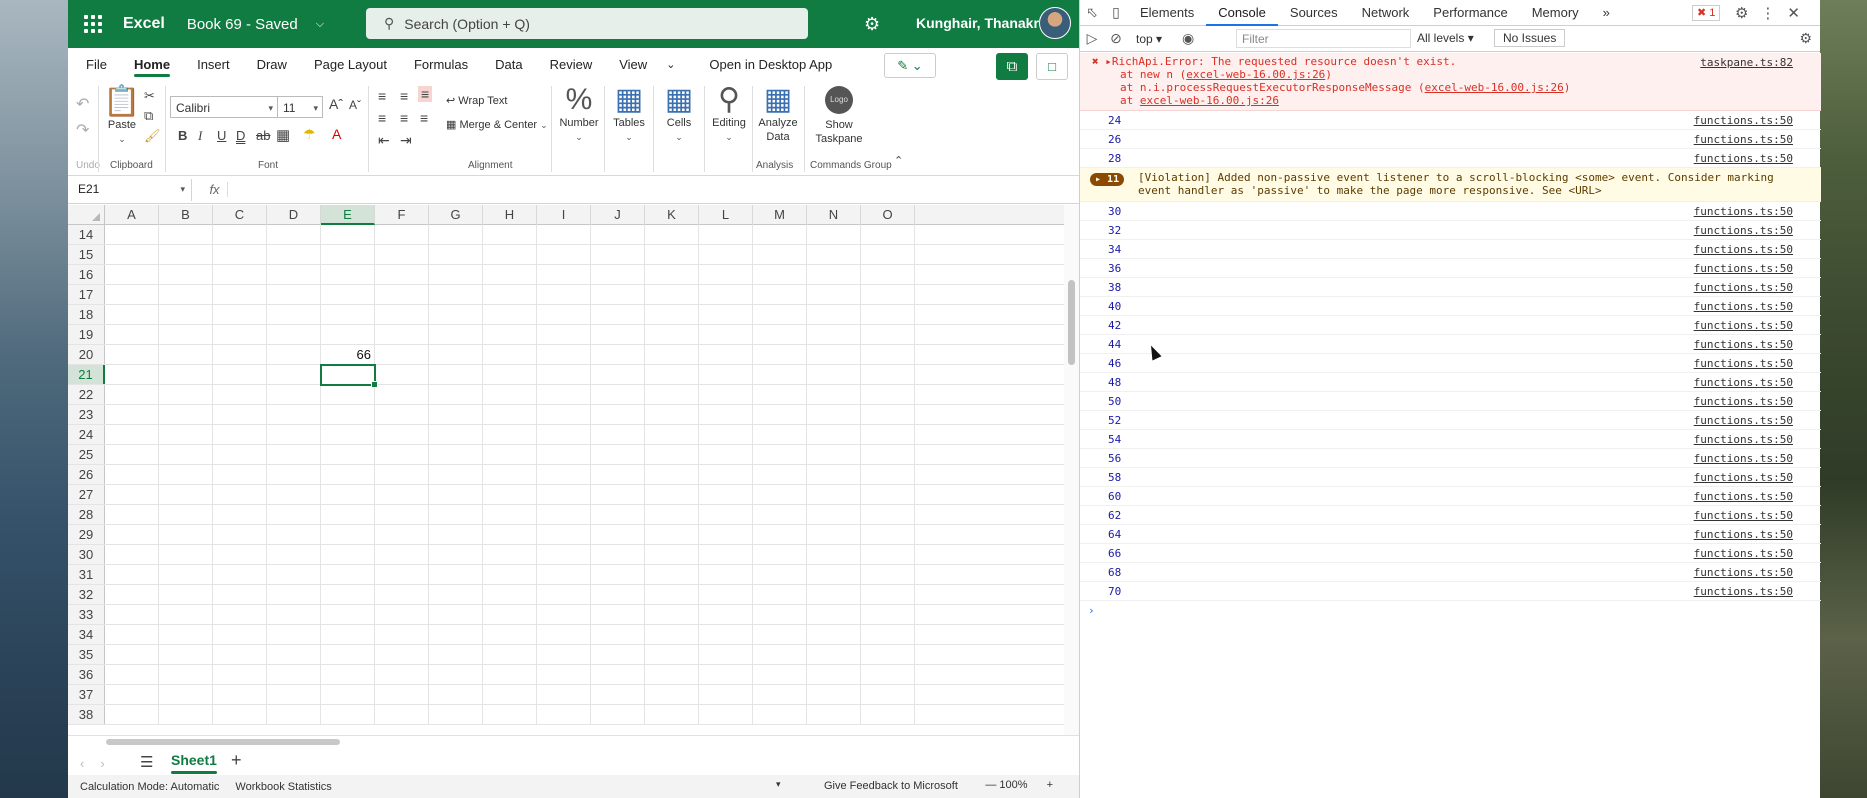 Image resolution: width=1867 pixels, height=798 pixels. Describe the element at coordinates (240, 294) in the screenshot. I see `cell-c17` at that location.